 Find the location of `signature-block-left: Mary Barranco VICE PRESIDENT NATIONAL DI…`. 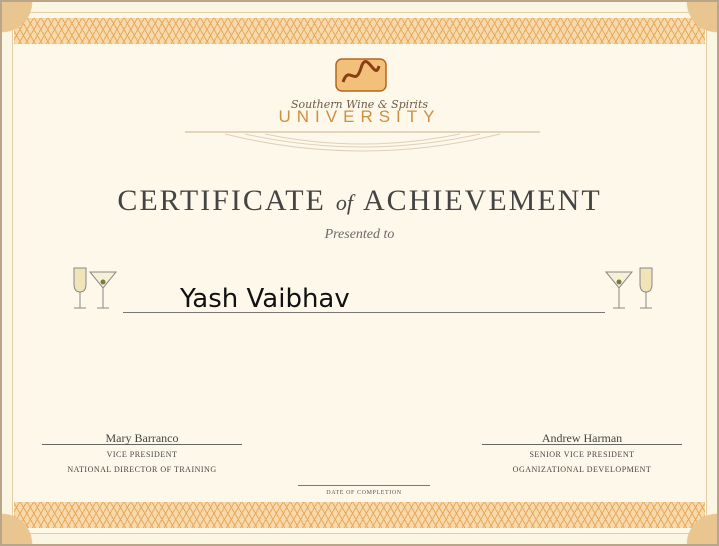

signature-block-left: Mary Barranco VICE PRESIDENT NATIONAL DI… is located at coordinates (142, 453).